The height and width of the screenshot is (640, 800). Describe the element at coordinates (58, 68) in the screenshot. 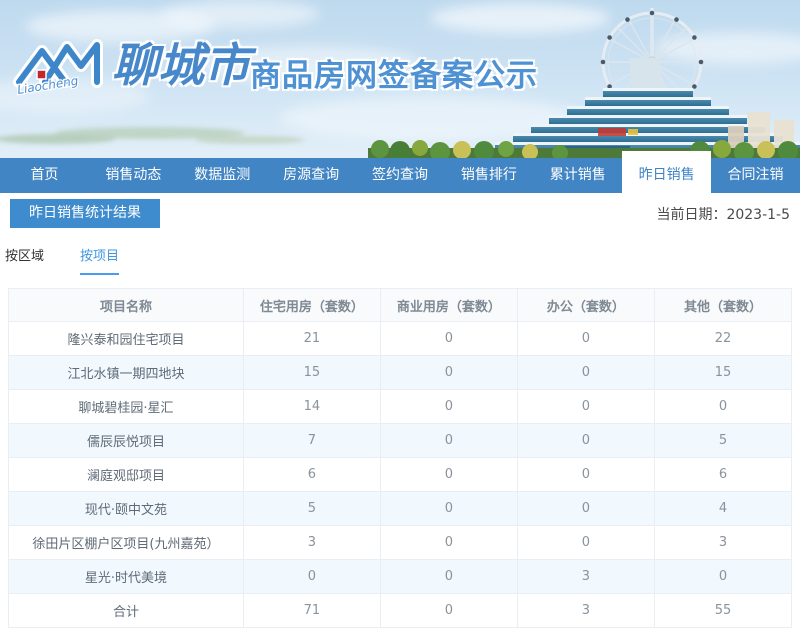

I see `site-logo-icon: Liaocheng` at that location.